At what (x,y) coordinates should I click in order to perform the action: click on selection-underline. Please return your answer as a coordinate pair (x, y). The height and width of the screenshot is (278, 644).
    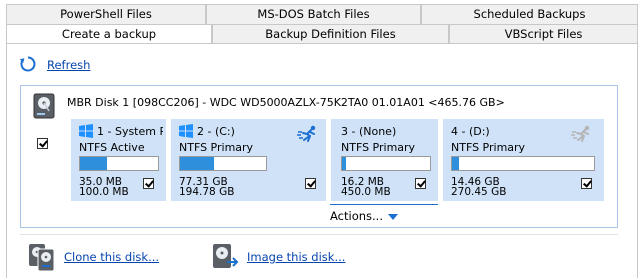
    Looking at the image, I should click on (384, 204).